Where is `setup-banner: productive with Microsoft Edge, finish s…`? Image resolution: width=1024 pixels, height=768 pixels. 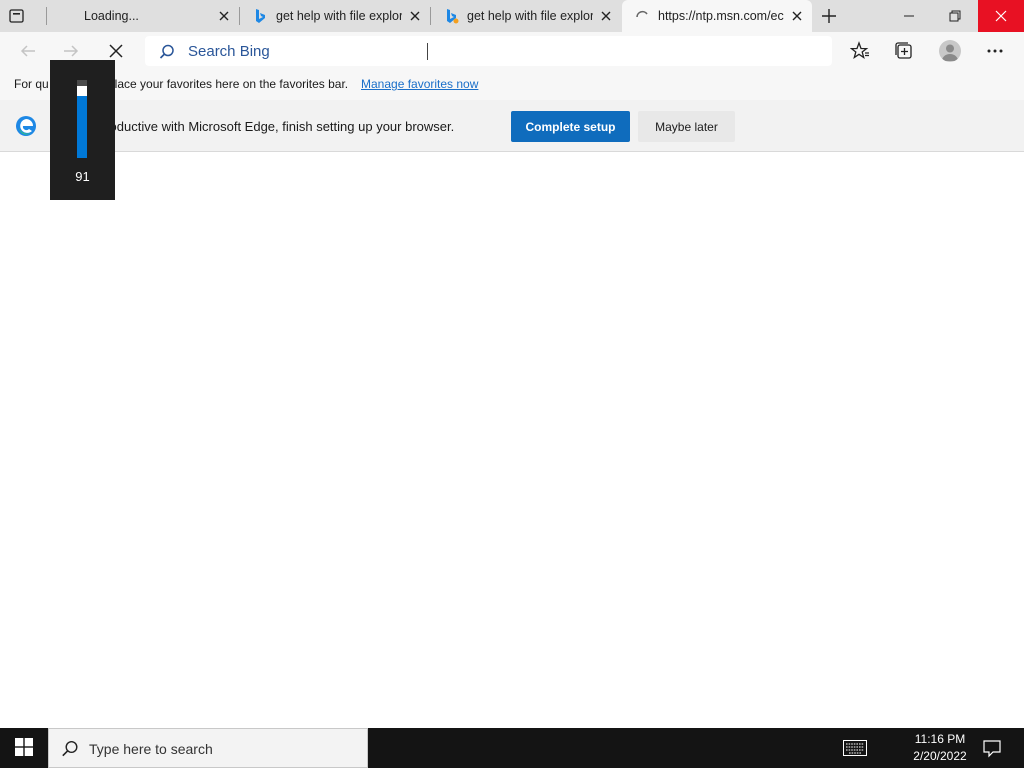
setup-banner: productive with Microsoft Edge, finish s… is located at coordinates (512, 126).